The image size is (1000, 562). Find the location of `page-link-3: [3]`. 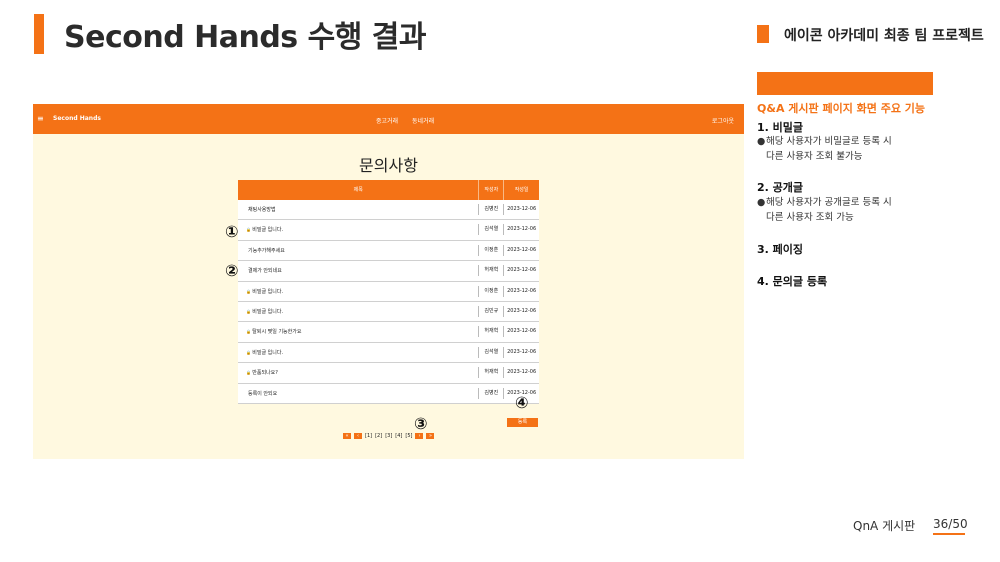

page-link-3: [3] is located at coordinates (388, 436).